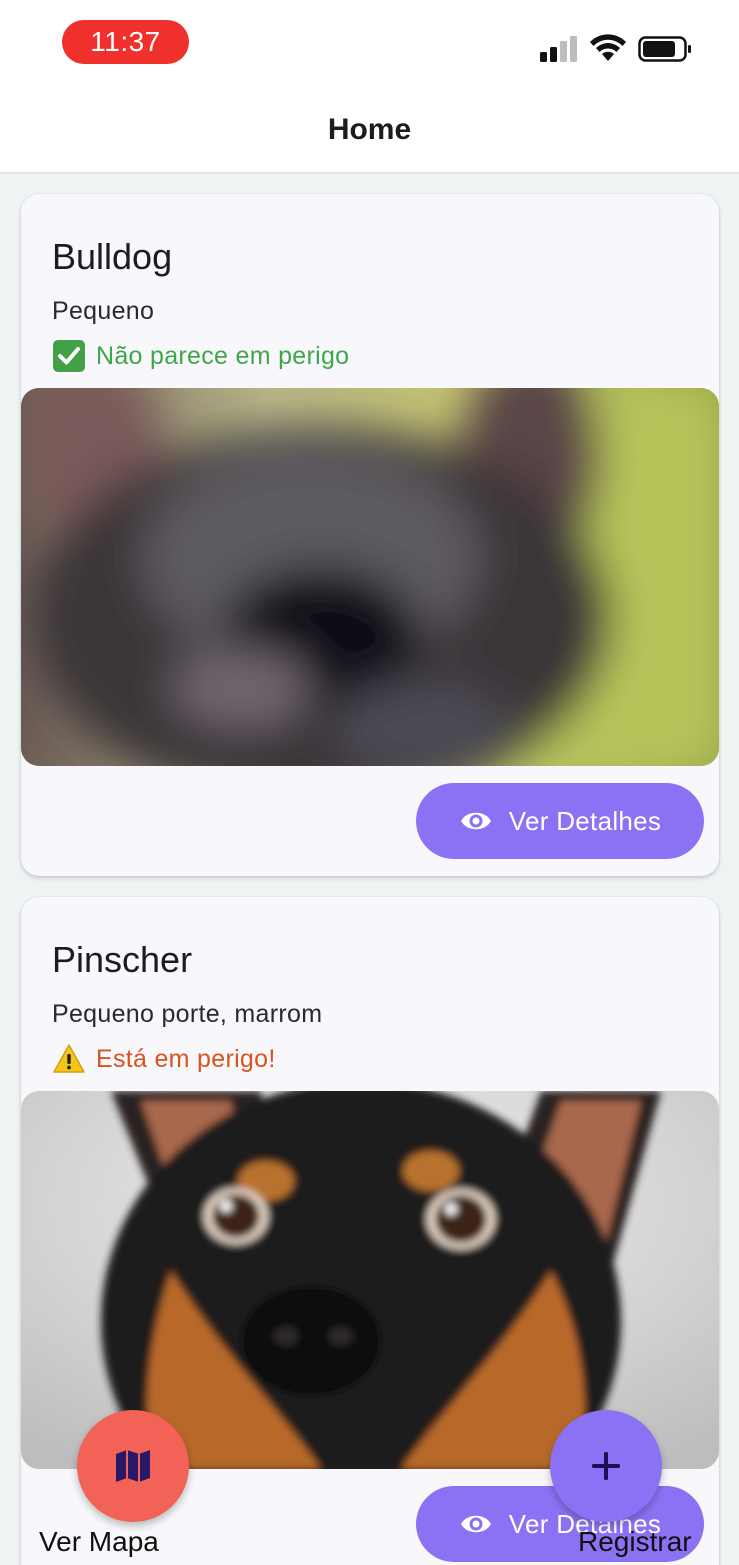  What do you see at coordinates (664, 49) in the screenshot?
I see `battery-icon` at bounding box center [664, 49].